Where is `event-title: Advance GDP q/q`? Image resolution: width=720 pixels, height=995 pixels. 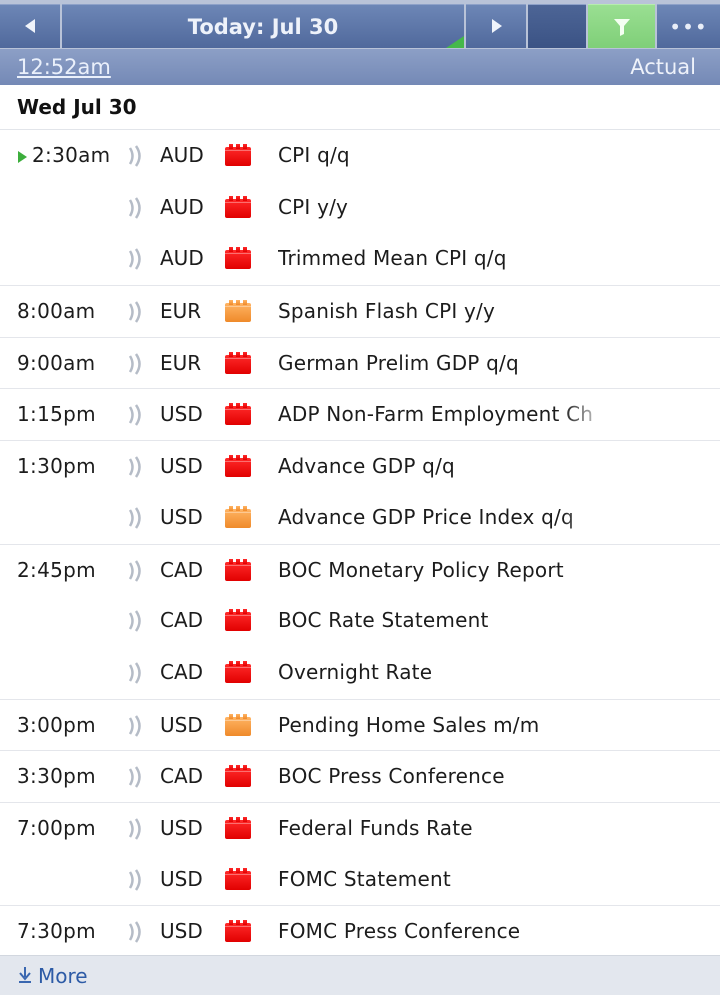
event-title: Advance GDP q/q is located at coordinates (443, 466).